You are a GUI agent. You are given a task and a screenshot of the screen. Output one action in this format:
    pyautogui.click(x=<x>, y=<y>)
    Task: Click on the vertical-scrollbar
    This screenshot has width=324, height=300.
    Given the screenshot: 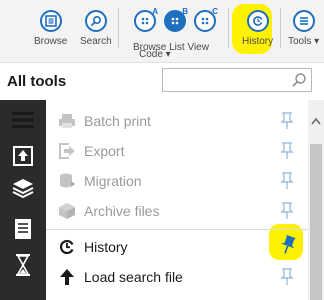 What is the action you would take?
    pyautogui.click(x=316, y=200)
    